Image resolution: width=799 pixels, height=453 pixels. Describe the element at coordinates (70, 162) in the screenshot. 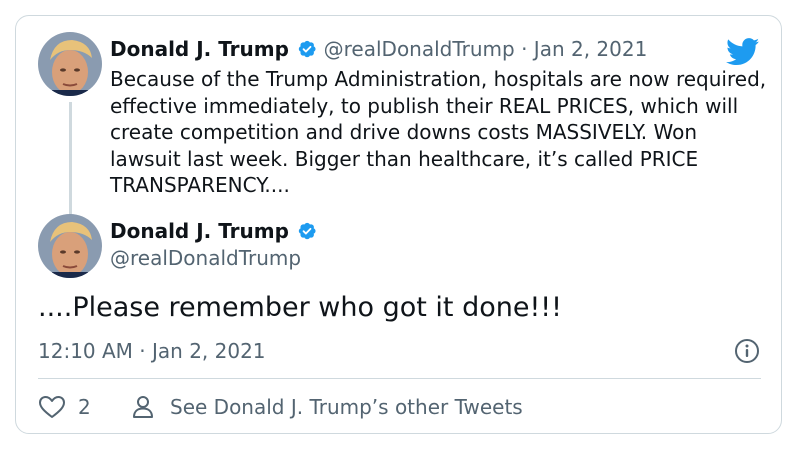

I see `thread-connector-line` at that location.